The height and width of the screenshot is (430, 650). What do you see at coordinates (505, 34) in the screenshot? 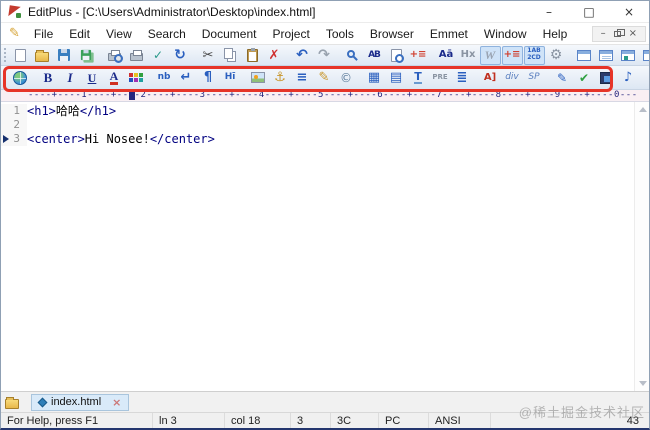
I see `menu-window: Window` at bounding box center [505, 34].